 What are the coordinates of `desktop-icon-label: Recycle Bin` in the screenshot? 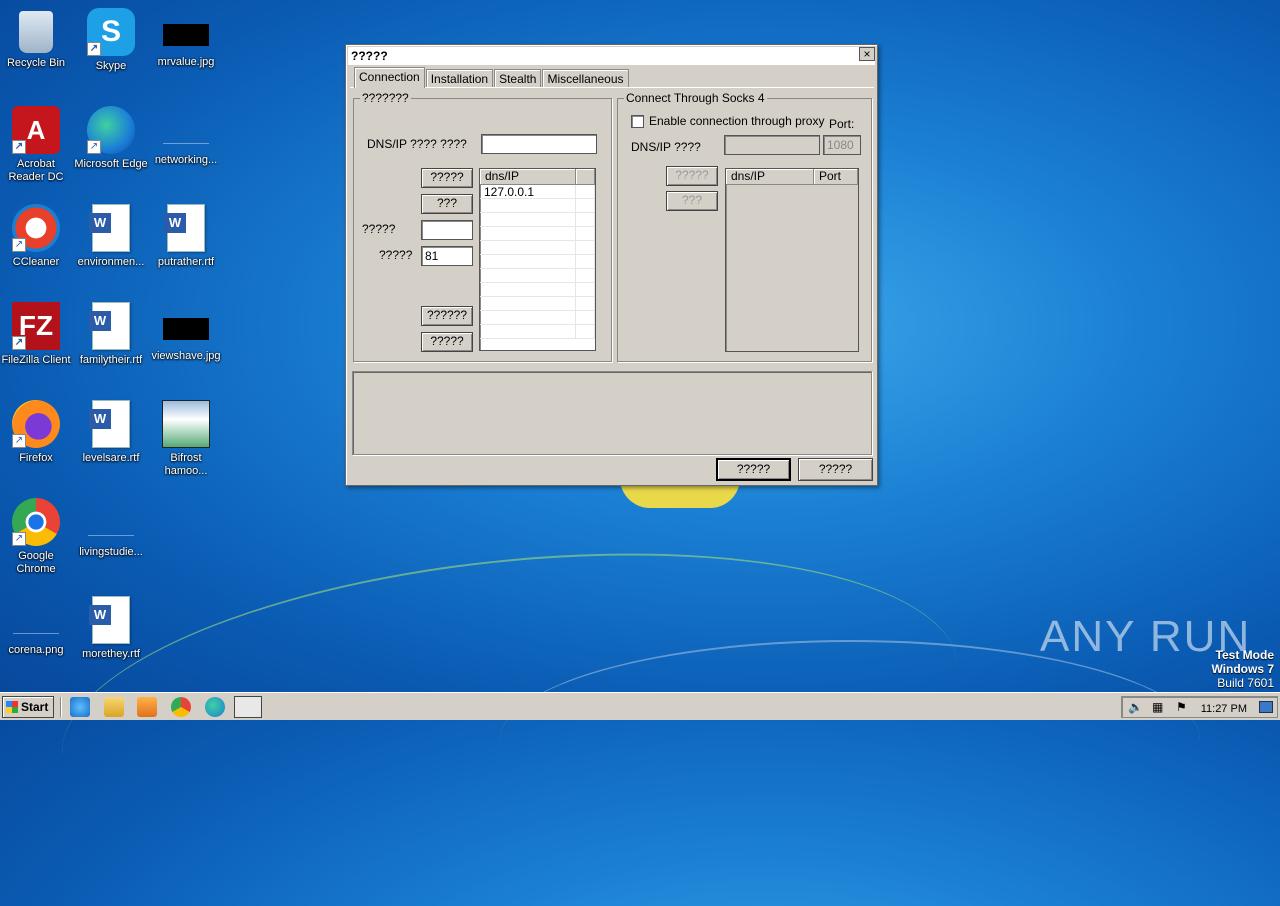 It's located at (36, 63).